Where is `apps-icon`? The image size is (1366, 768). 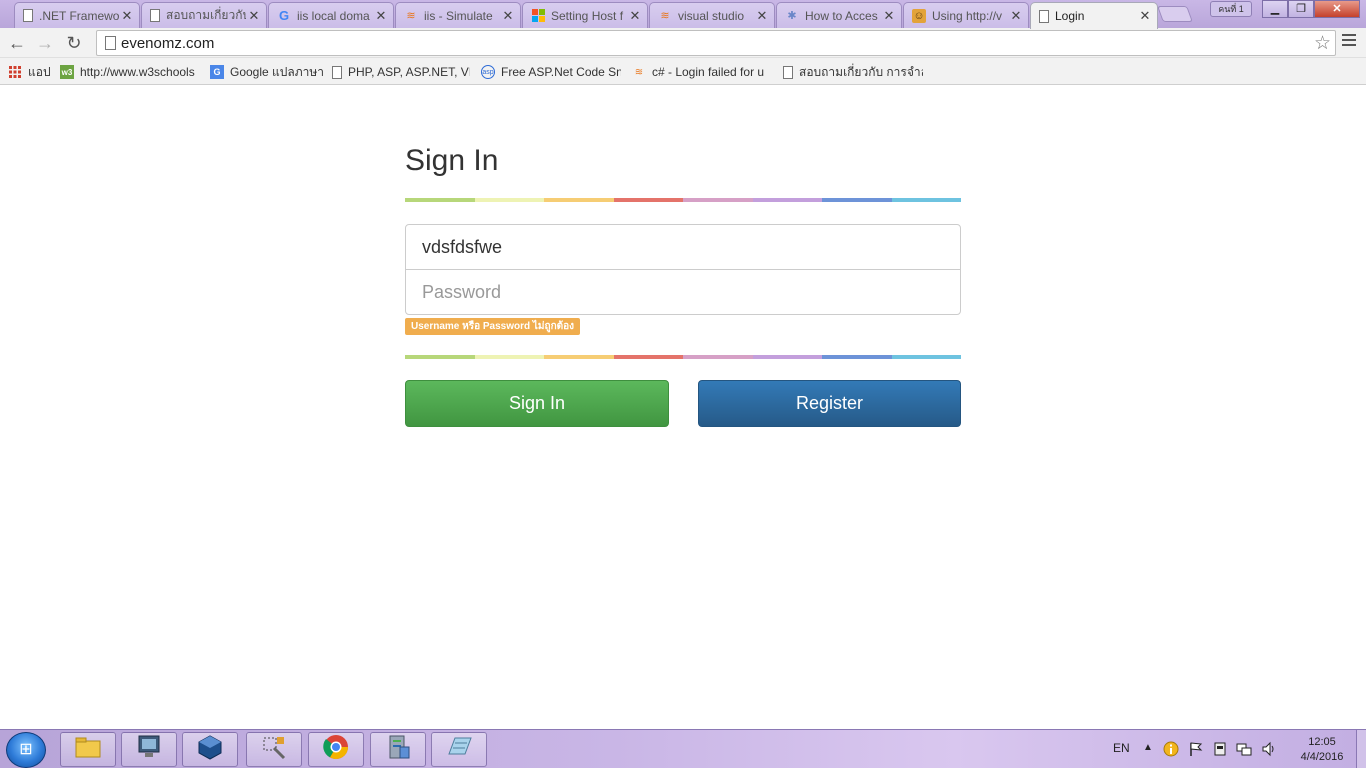
apps-icon is located at coordinates (15, 72).